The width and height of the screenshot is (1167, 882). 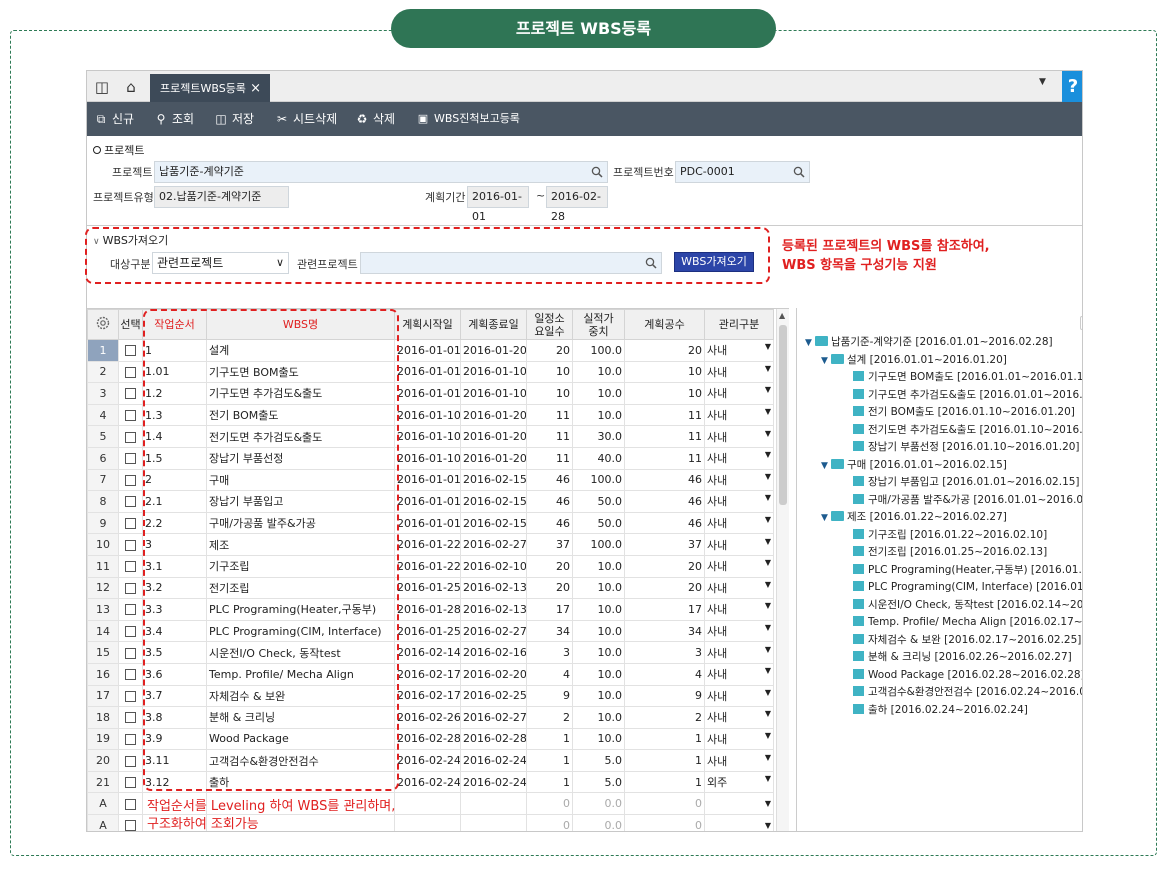 I want to click on cell-plan-effort: 9, so click(x=664, y=696).